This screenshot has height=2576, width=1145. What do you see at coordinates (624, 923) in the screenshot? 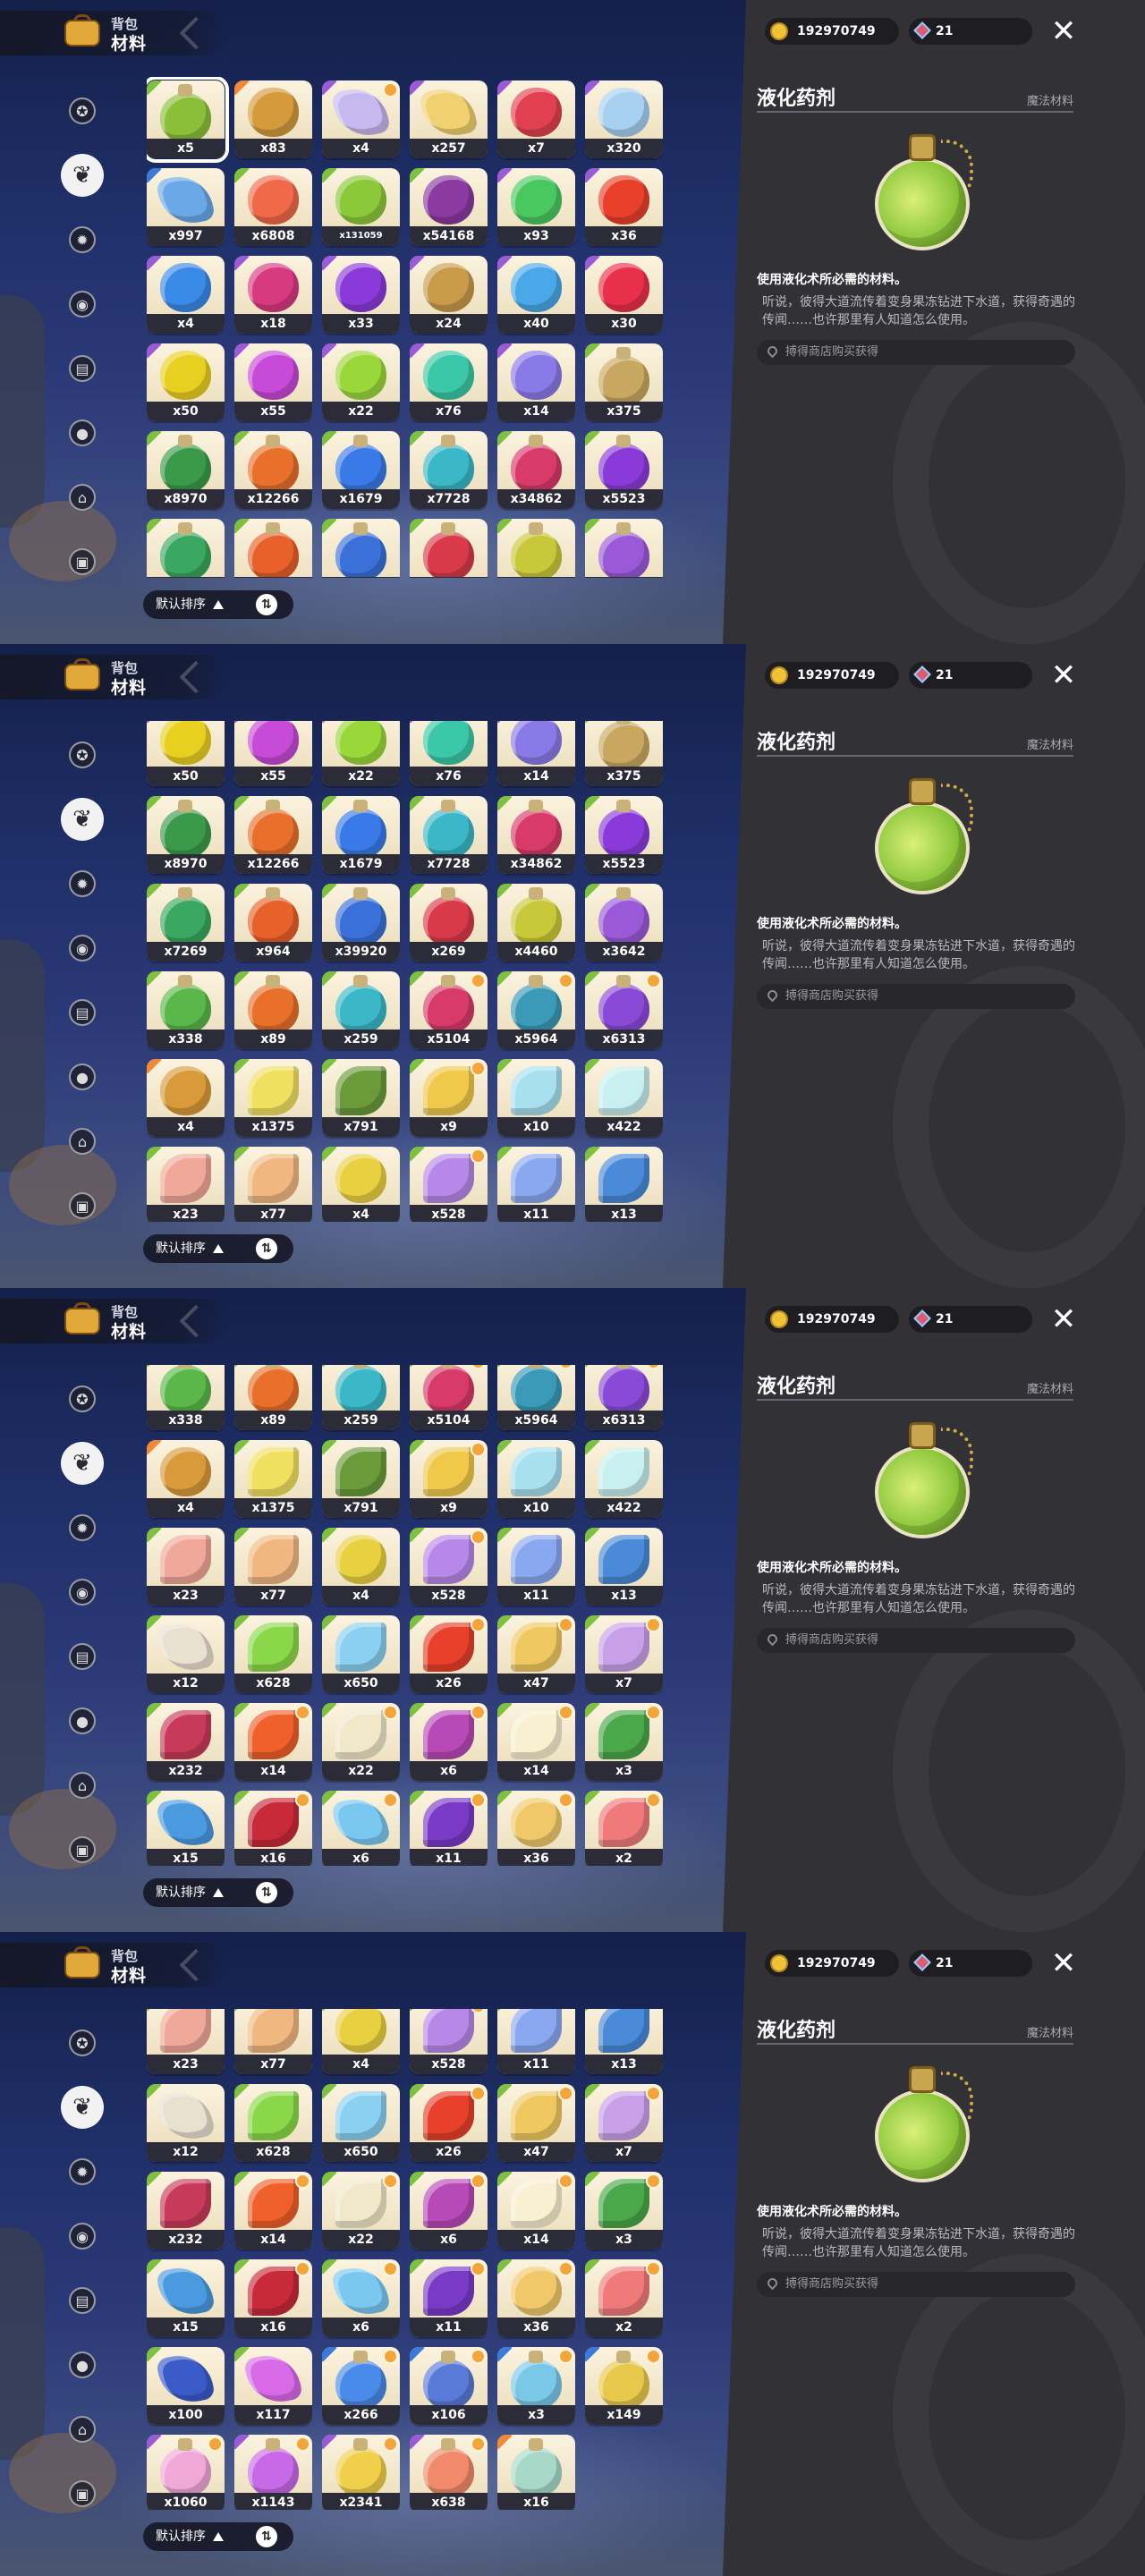
I see `item-slot: x3642` at bounding box center [624, 923].